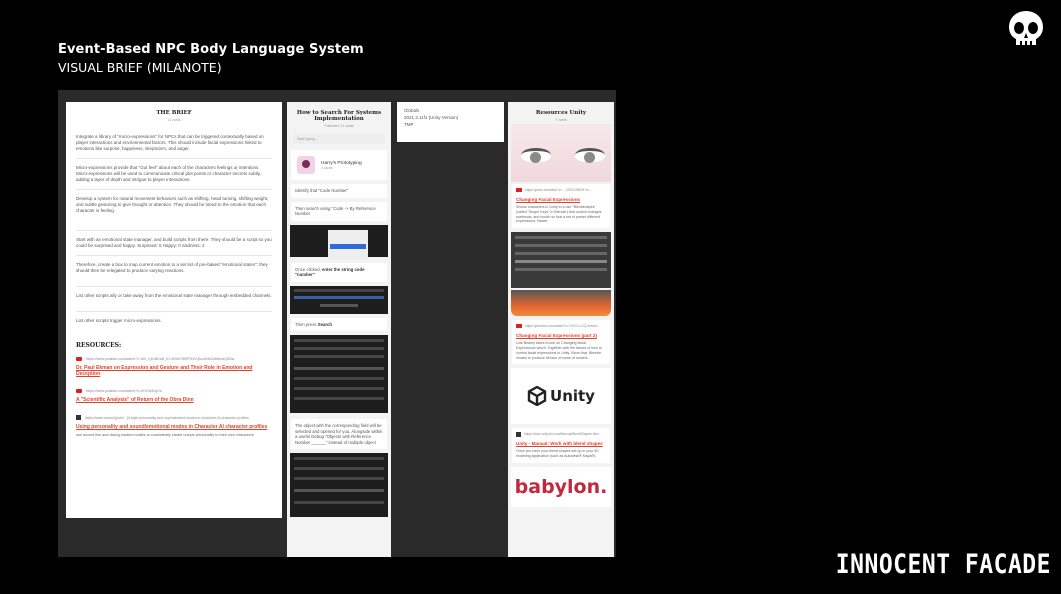 This screenshot has width=1061, height=594. I want to click on version-line: 2021.3.11f1 (Unity Version), so click(431, 117).